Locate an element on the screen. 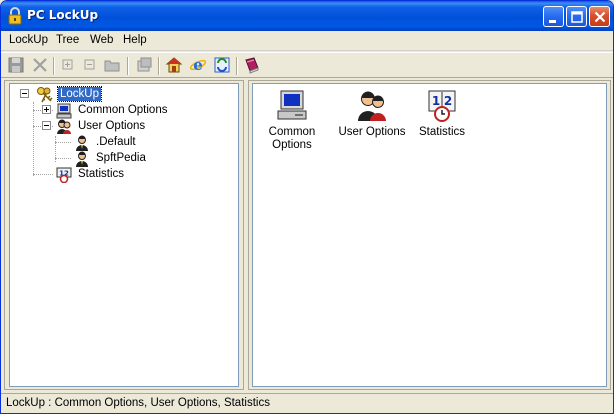 The height and width of the screenshot is (414, 614). close-icon is located at coordinates (600, 17).